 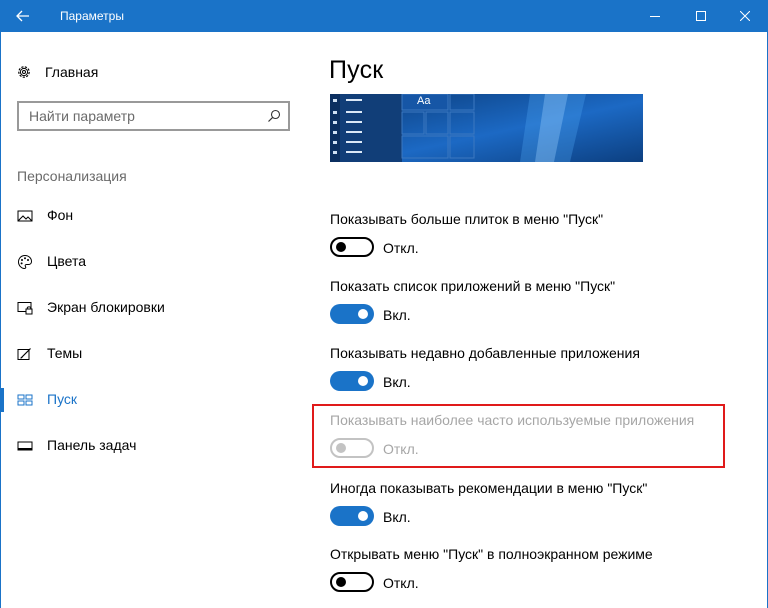 What do you see at coordinates (467, 219) in the screenshot?
I see `setting-label: Показывать больше плиток в меню "Пуск"` at bounding box center [467, 219].